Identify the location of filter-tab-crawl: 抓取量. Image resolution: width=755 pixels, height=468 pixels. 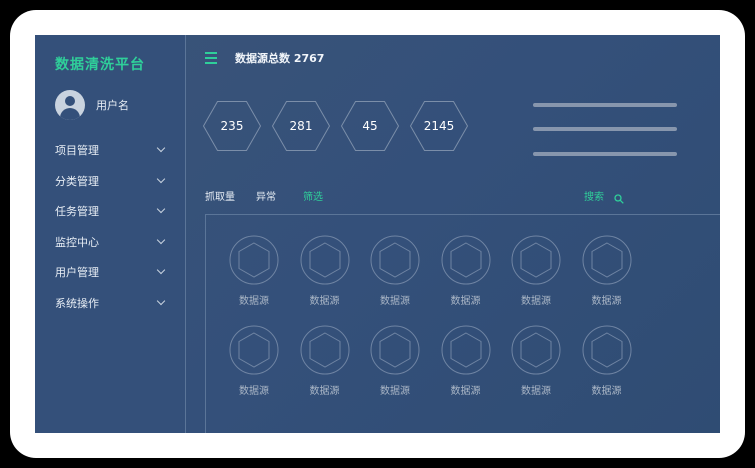
(220, 195).